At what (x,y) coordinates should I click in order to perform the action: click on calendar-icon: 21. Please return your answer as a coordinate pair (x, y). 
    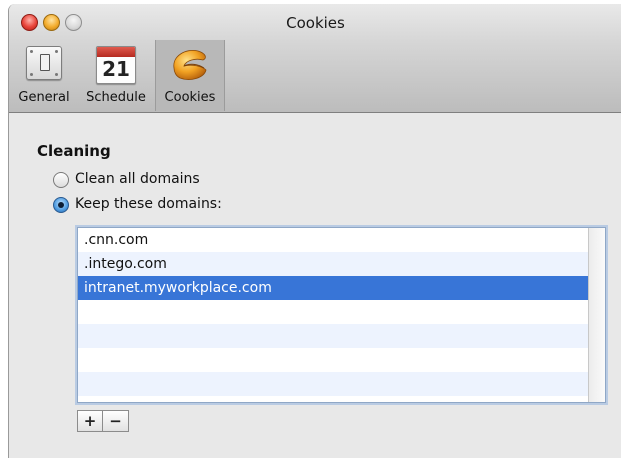
    Looking at the image, I should click on (116, 65).